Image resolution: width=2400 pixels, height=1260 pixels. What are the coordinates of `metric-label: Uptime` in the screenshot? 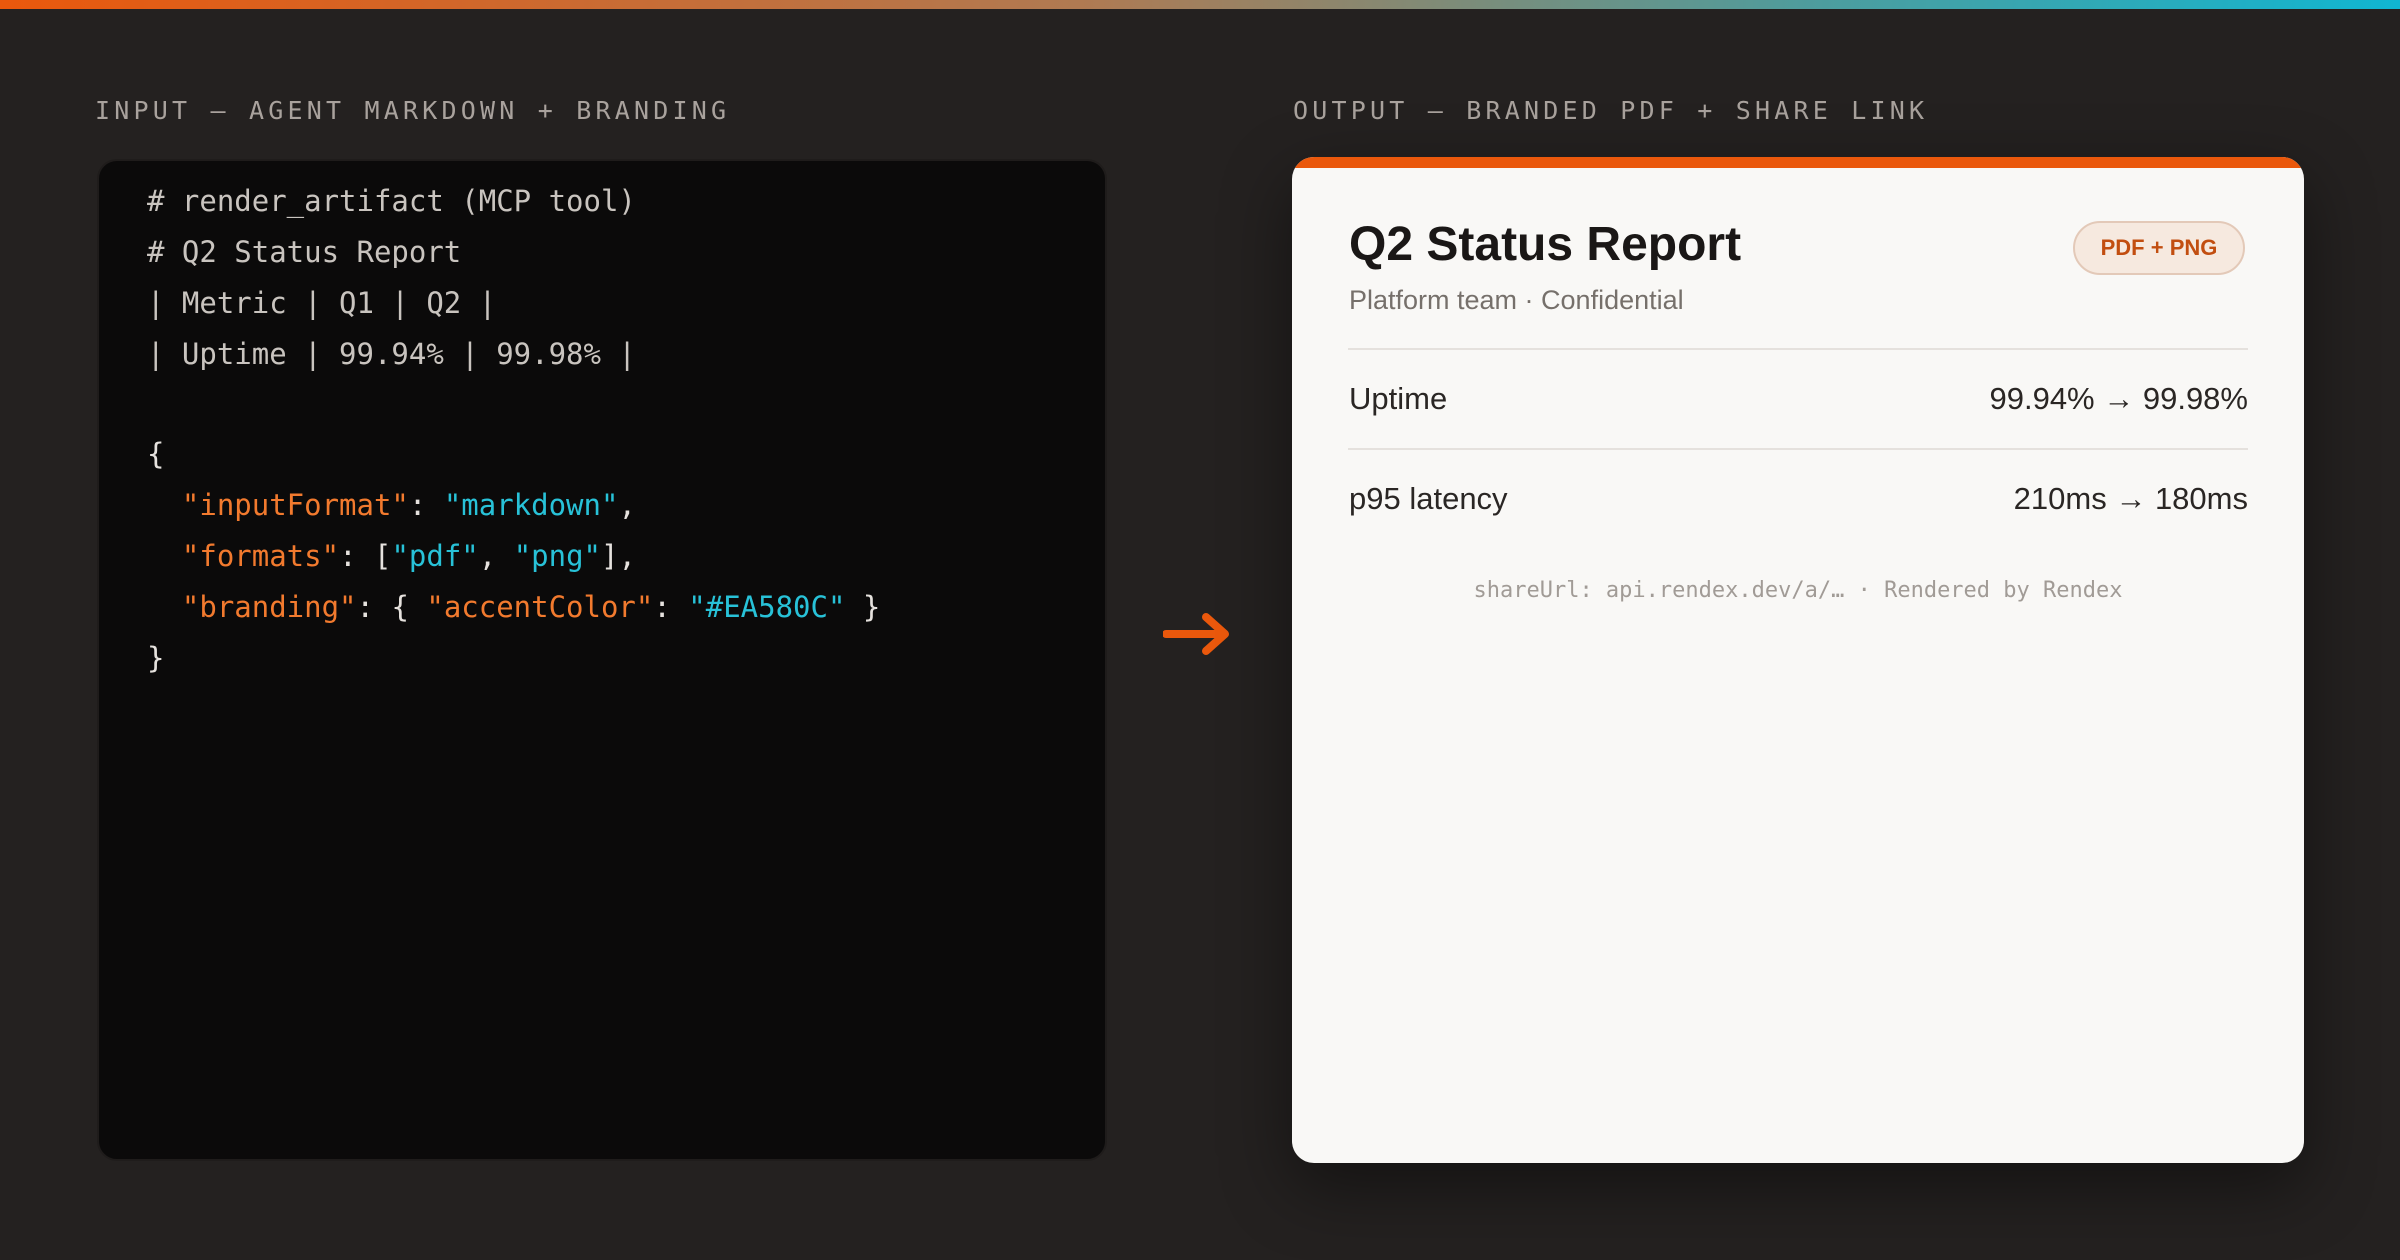 It's located at (1398, 398).